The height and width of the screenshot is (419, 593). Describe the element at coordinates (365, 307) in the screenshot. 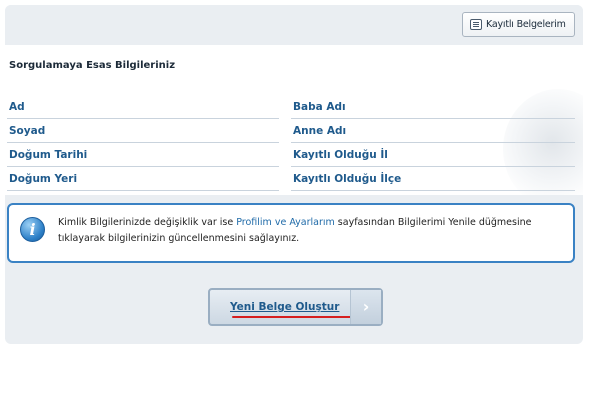

I see `chevron-right-icon: ›` at that location.